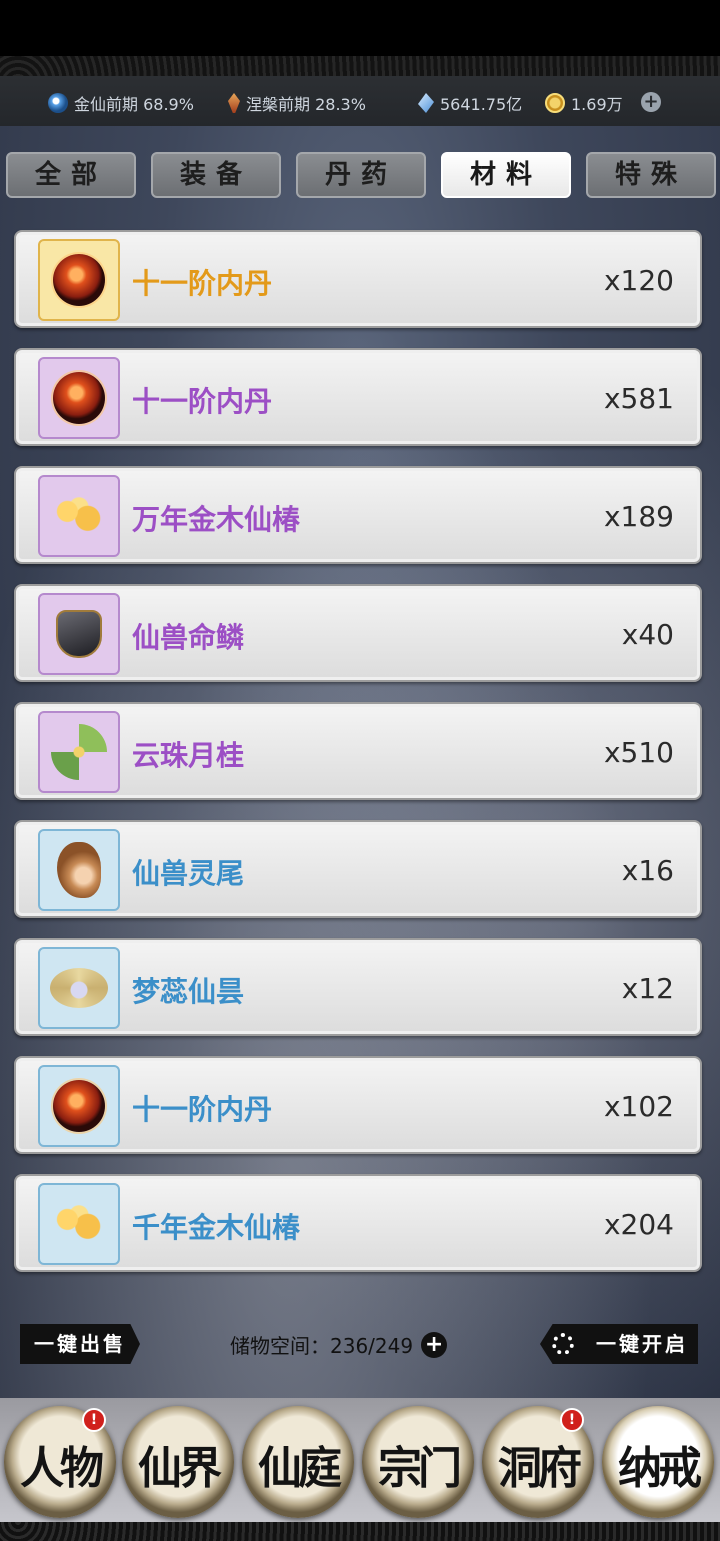 This screenshot has width=720, height=1541. What do you see at coordinates (216, 519) in the screenshot?
I see `item-name: 万年金木仙椿` at bounding box center [216, 519].